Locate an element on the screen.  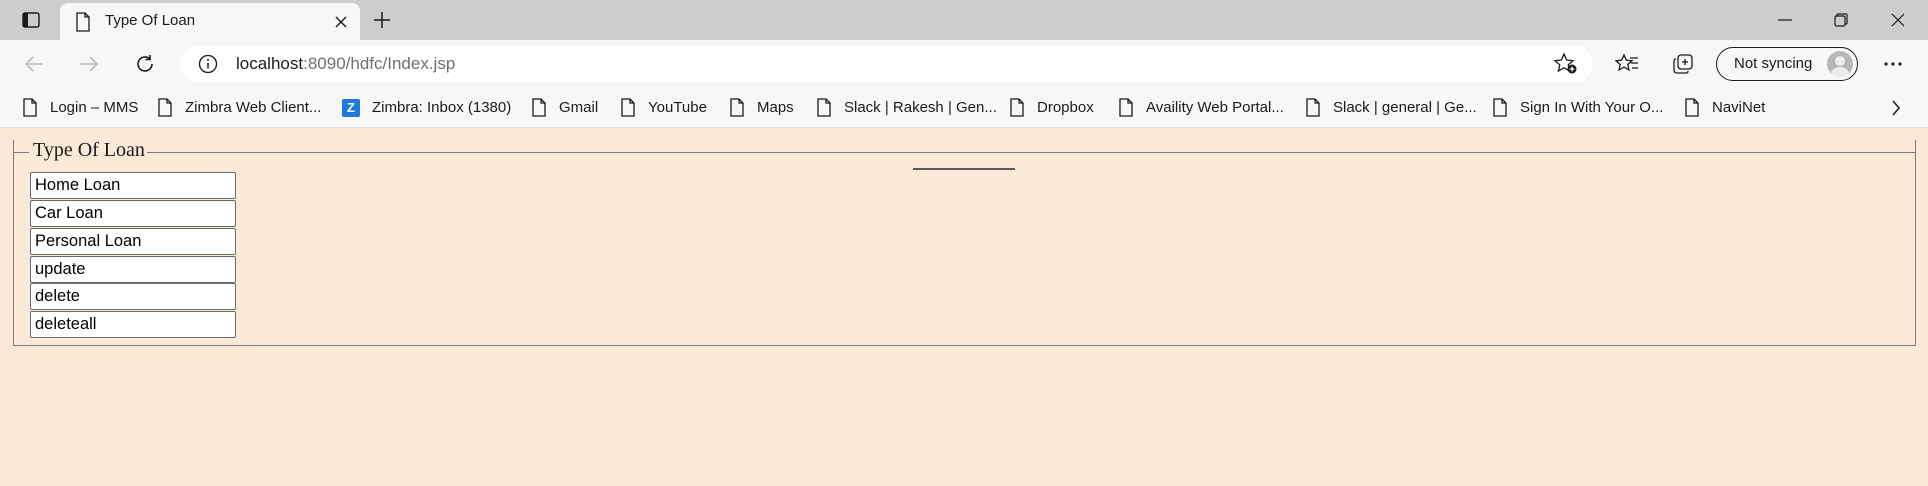
bookmark-item: NaviNet is located at coordinates (1724, 107).